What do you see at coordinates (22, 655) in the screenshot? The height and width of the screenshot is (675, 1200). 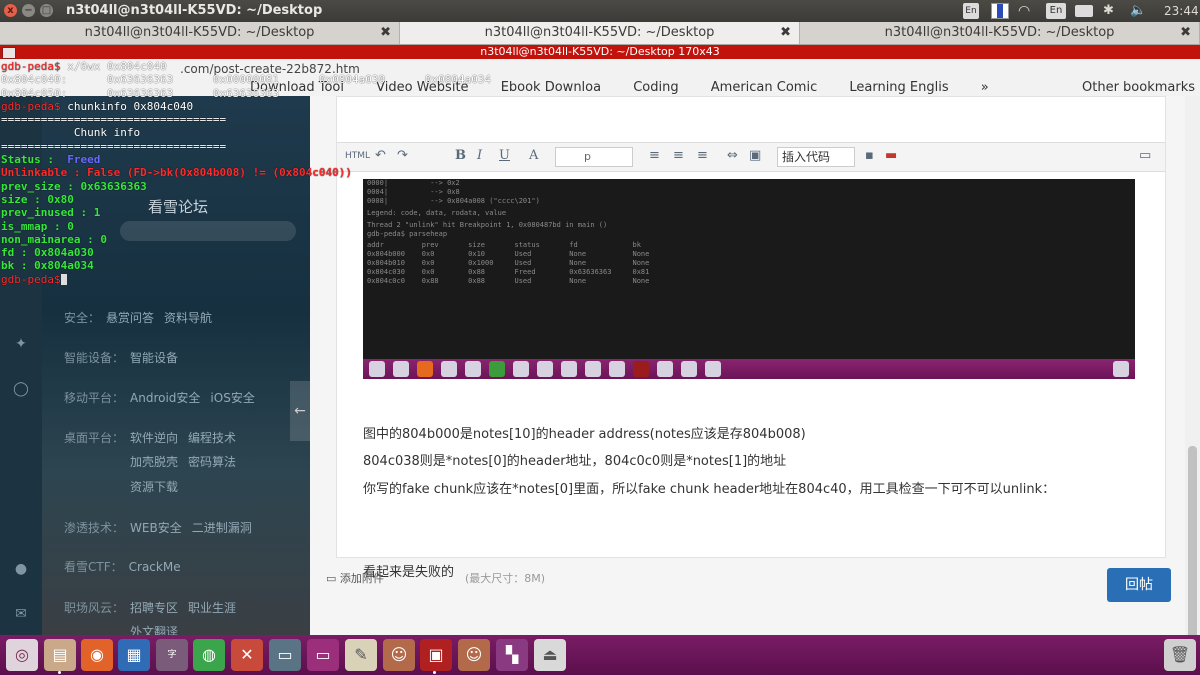 I see `ubuntu-icon: ◎` at bounding box center [22, 655].